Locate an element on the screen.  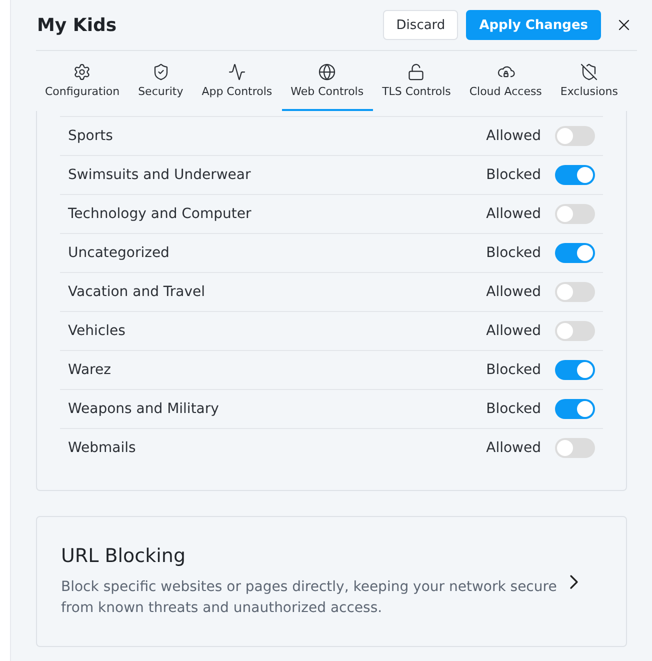
tab: Cloud Access is located at coordinates (505, 81).